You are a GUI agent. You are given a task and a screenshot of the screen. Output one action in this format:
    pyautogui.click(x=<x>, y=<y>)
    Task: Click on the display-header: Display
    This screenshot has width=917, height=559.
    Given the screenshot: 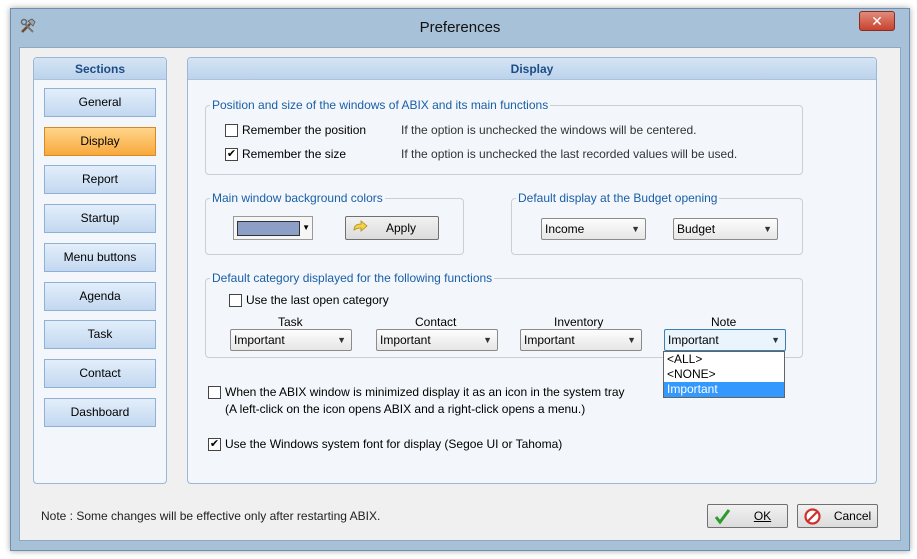 What is the action you would take?
    pyautogui.click(x=532, y=69)
    